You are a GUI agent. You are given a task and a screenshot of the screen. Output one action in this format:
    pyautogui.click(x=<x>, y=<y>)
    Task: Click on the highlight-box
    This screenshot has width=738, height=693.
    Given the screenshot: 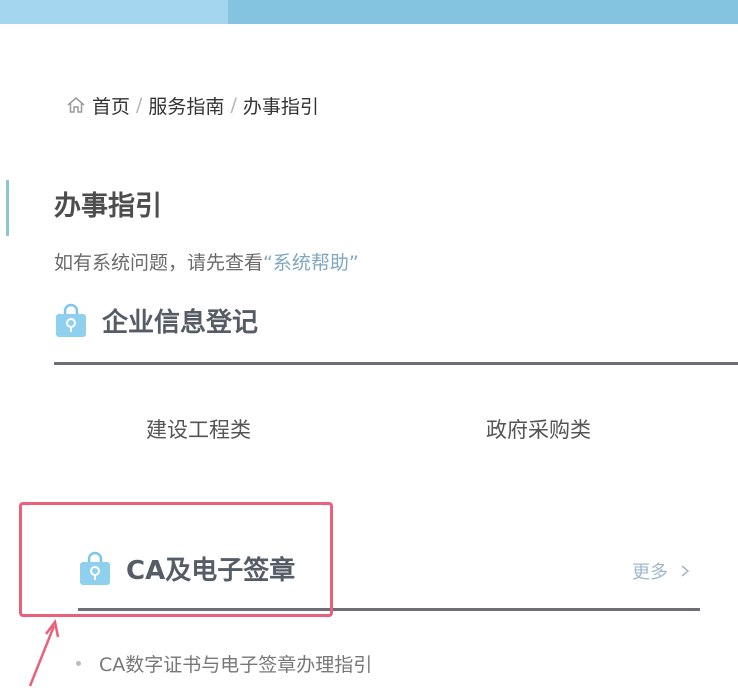 What is the action you would take?
    pyautogui.click(x=176, y=559)
    